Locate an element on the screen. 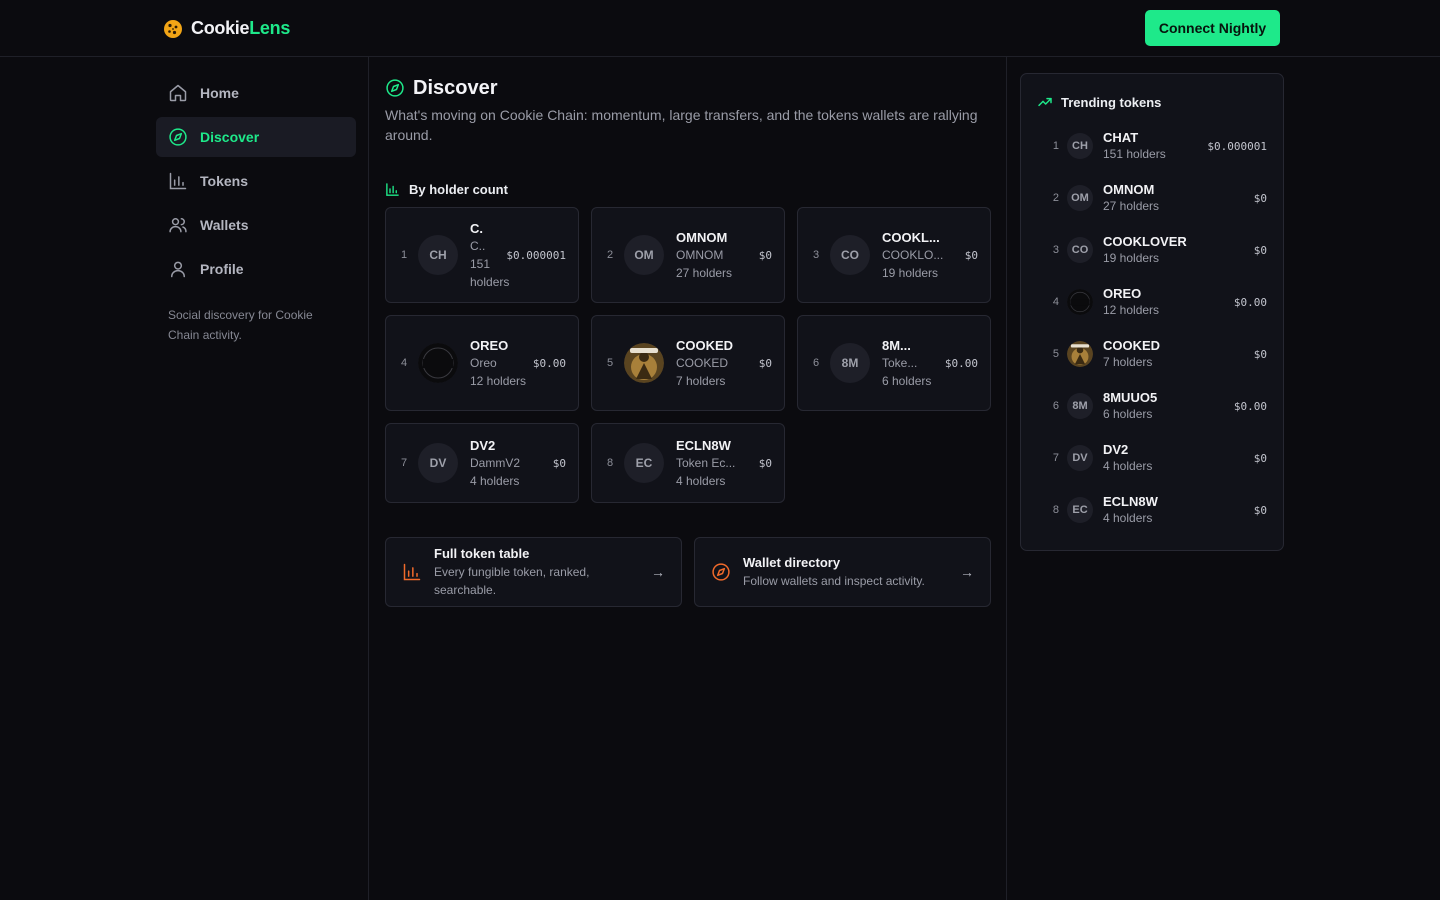  token-rank: 4 is located at coordinates (1055, 302).